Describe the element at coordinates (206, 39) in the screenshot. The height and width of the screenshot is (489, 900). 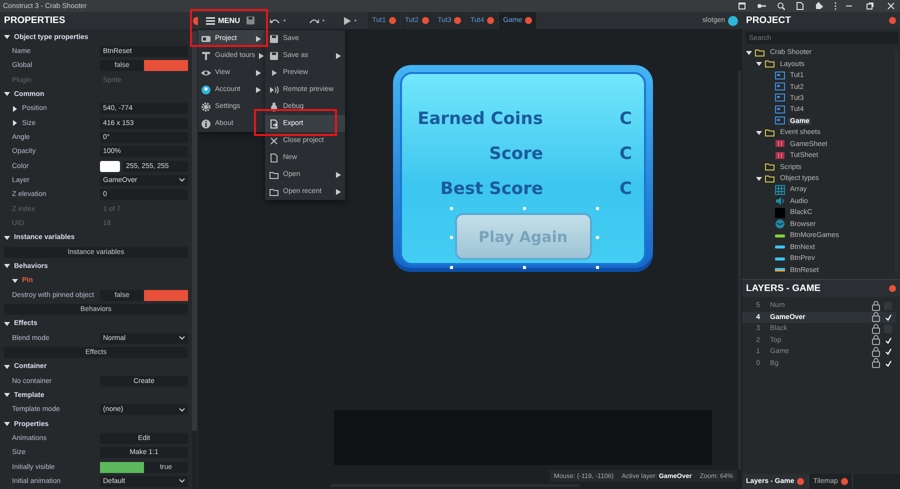
I see `card-icon` at that location.